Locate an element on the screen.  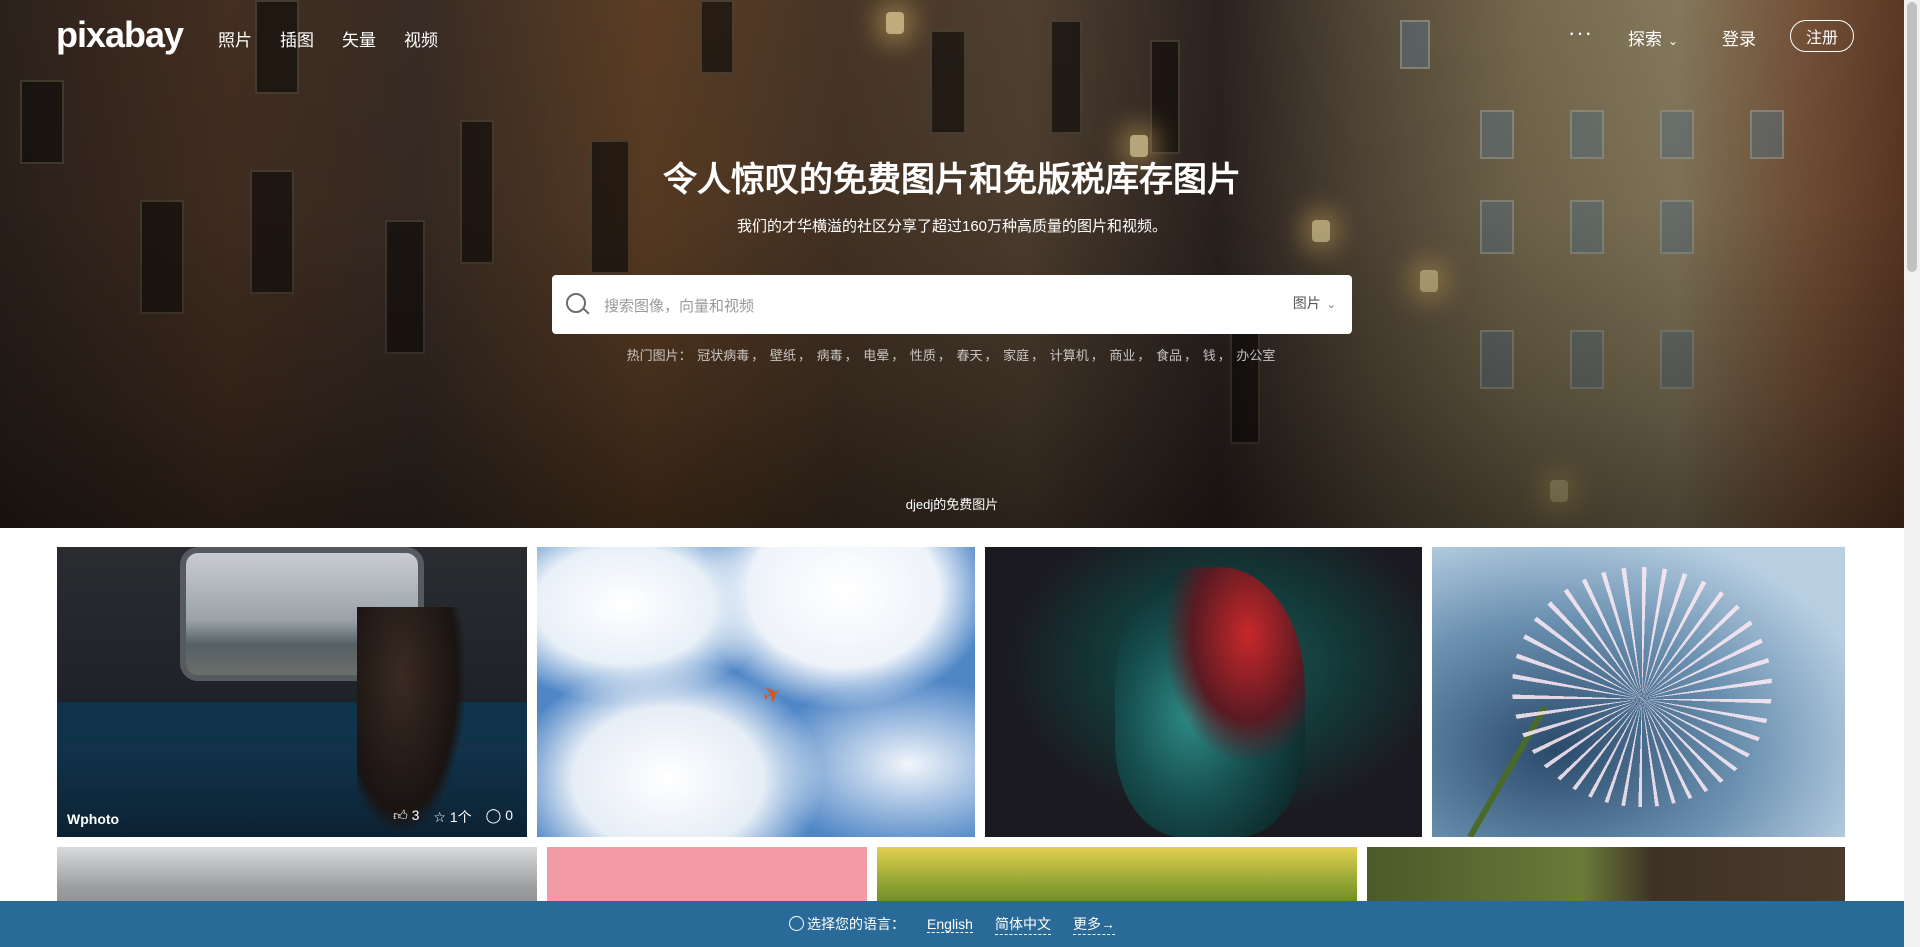
trending-tag: 计算机 is located at coordinates (1069, 355).